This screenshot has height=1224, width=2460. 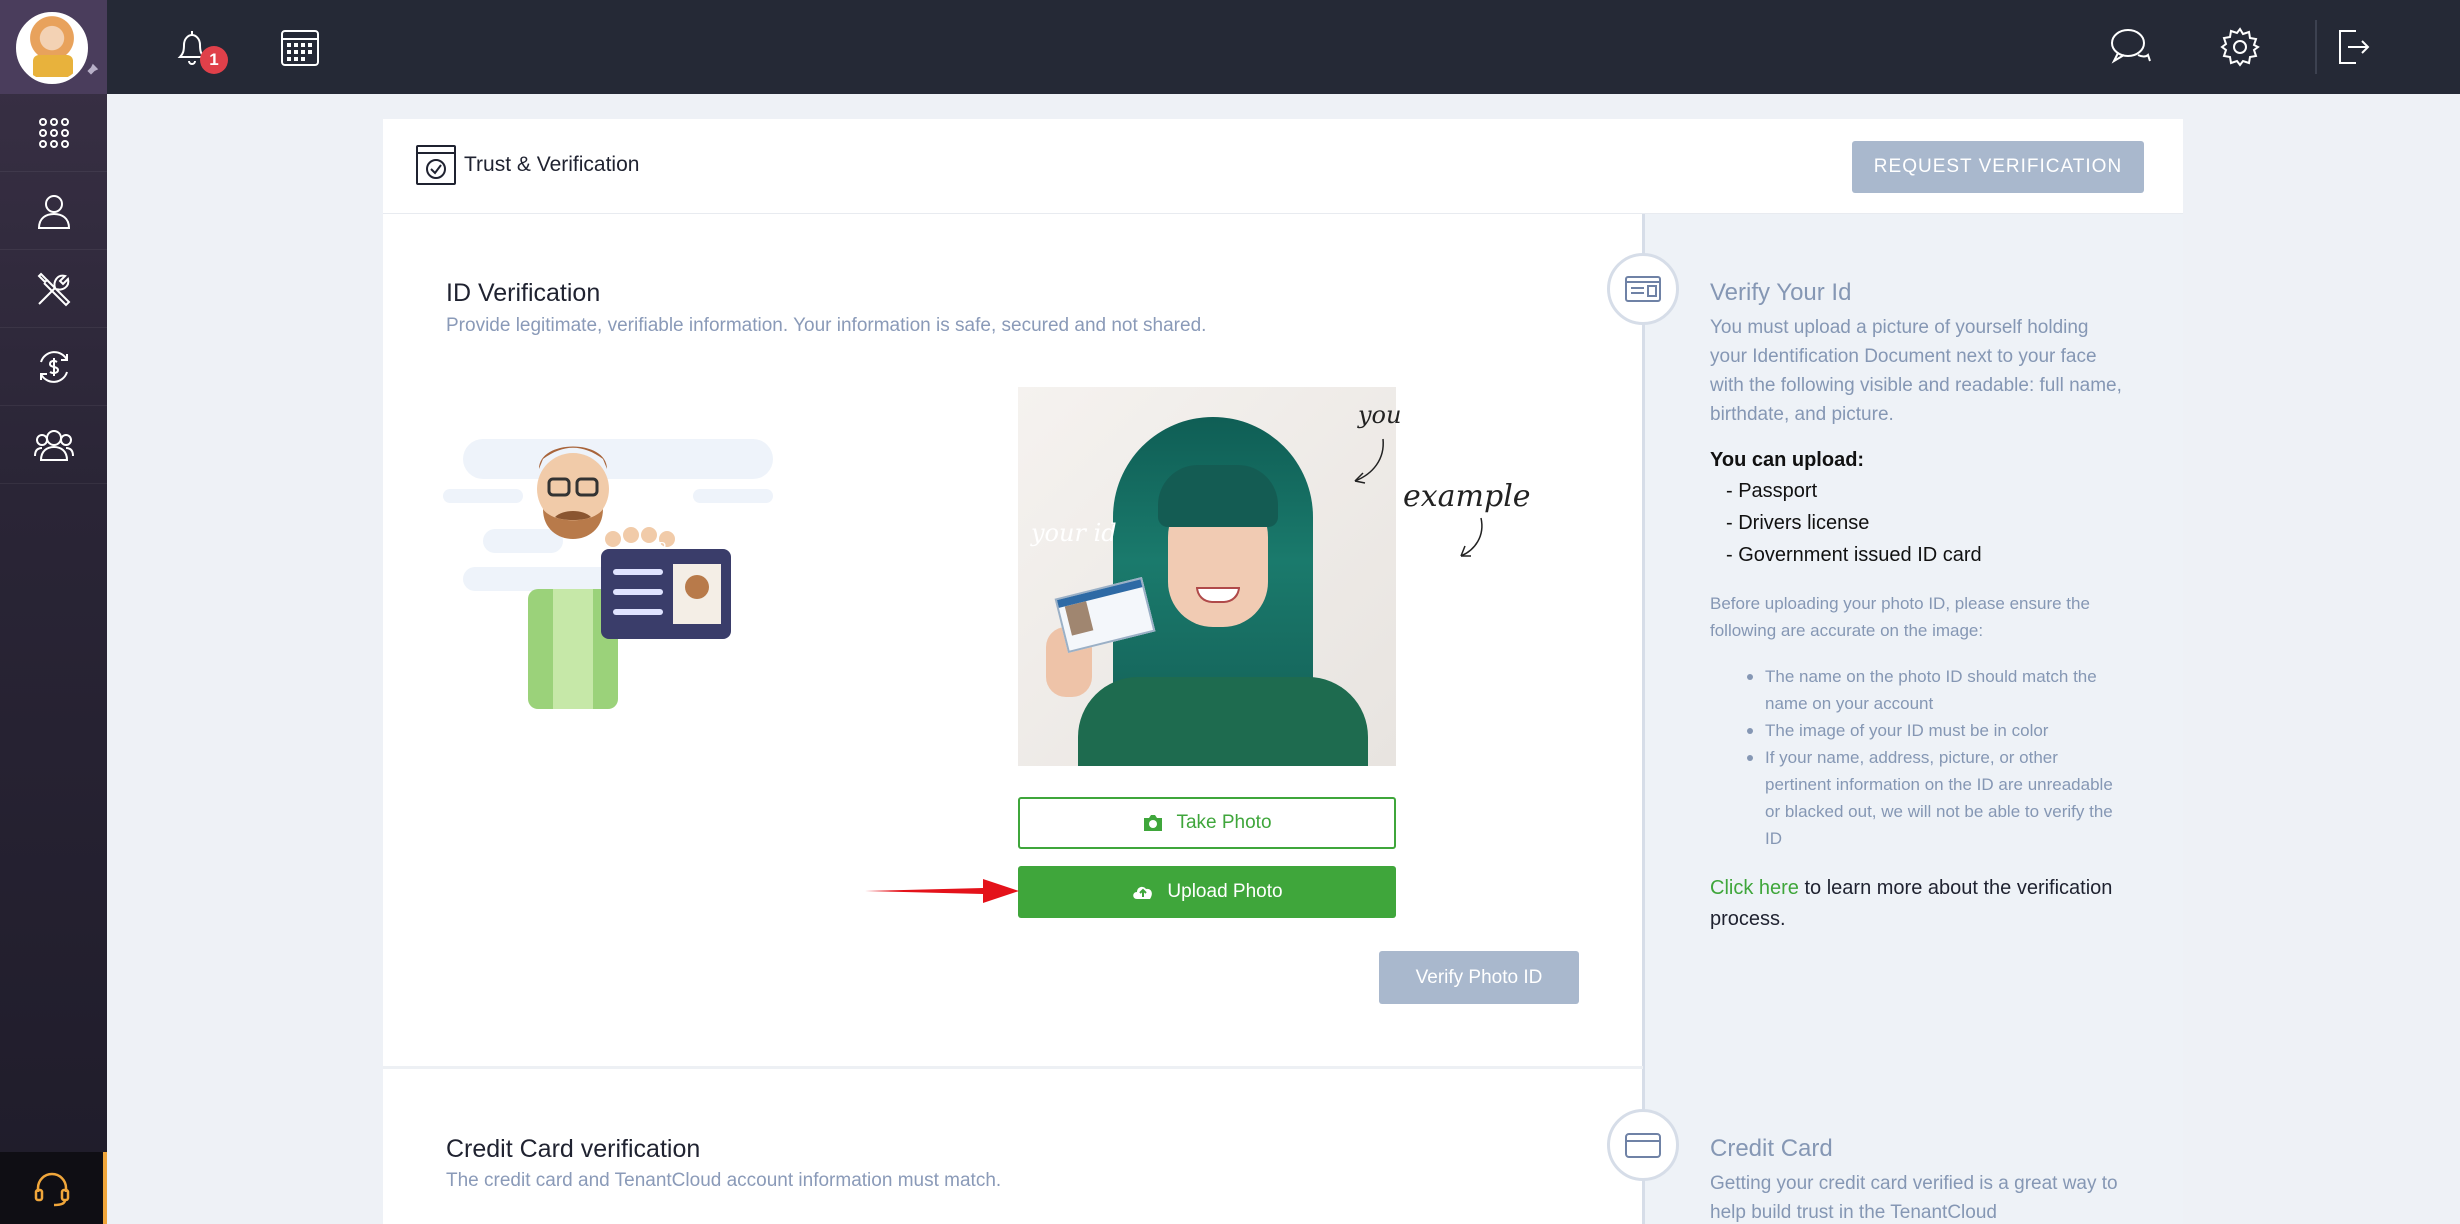 I want to click on upload-photo-label: Upload Photo, so click(x=1225, y=891).